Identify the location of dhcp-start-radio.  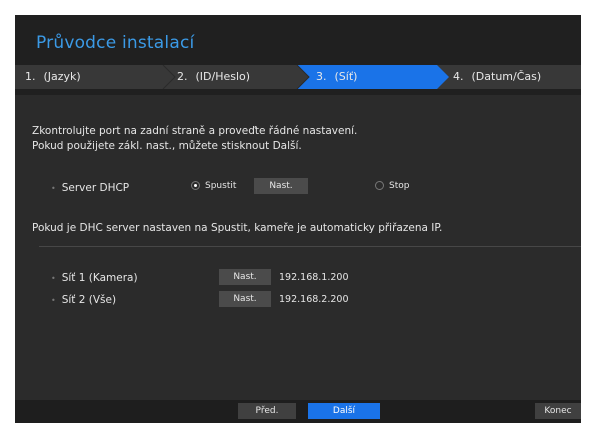
(195, 185).